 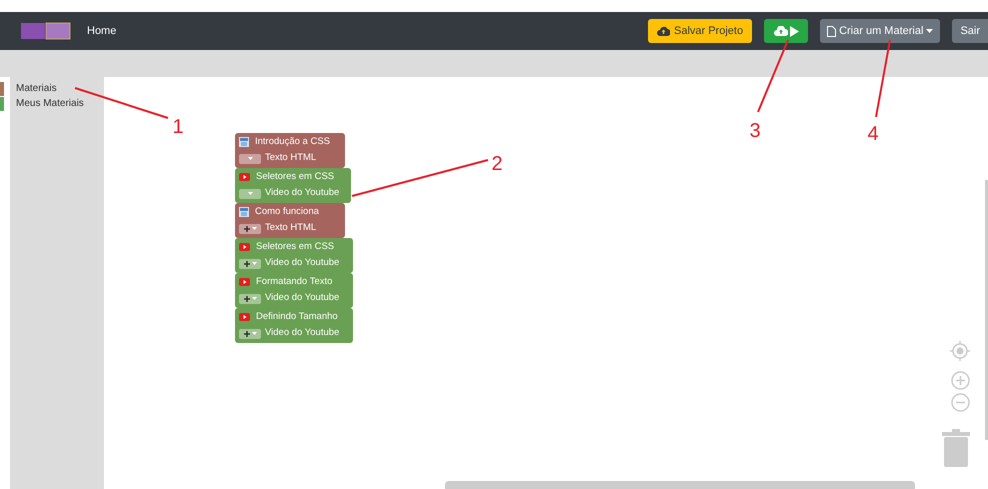 What do you see at coordinates (297, 317) in the screenshot?
I see `block-title: Definindo Tamanho` at bounding box center [297, 317].